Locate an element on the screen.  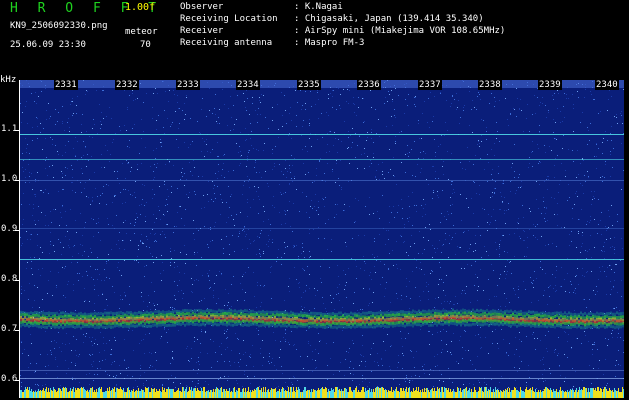
x-tick-label: 2338 is located at coordinates (490, 85).